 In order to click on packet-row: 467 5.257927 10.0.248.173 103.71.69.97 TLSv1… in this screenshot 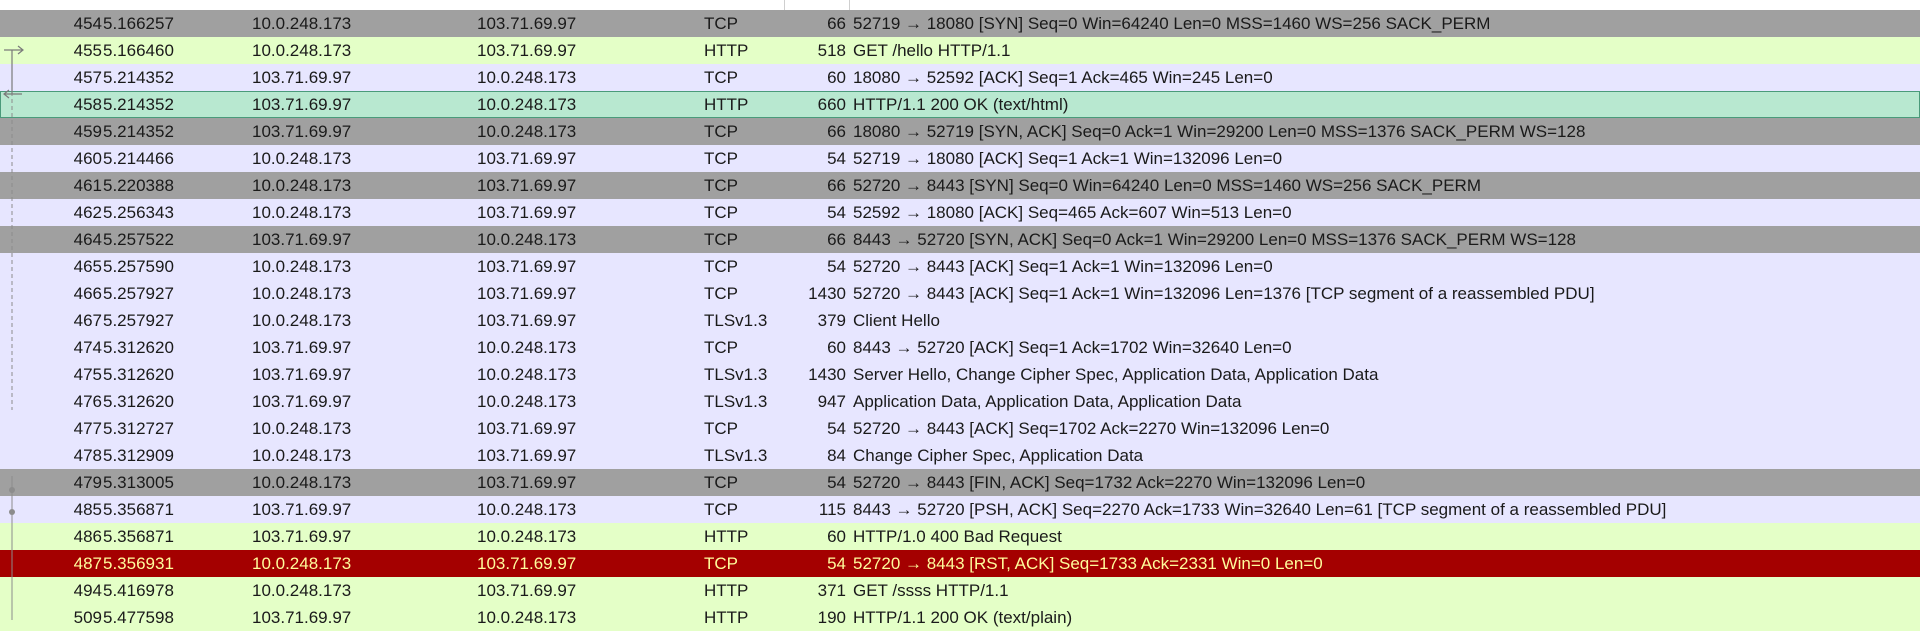, I will do `click(960, 320)`.